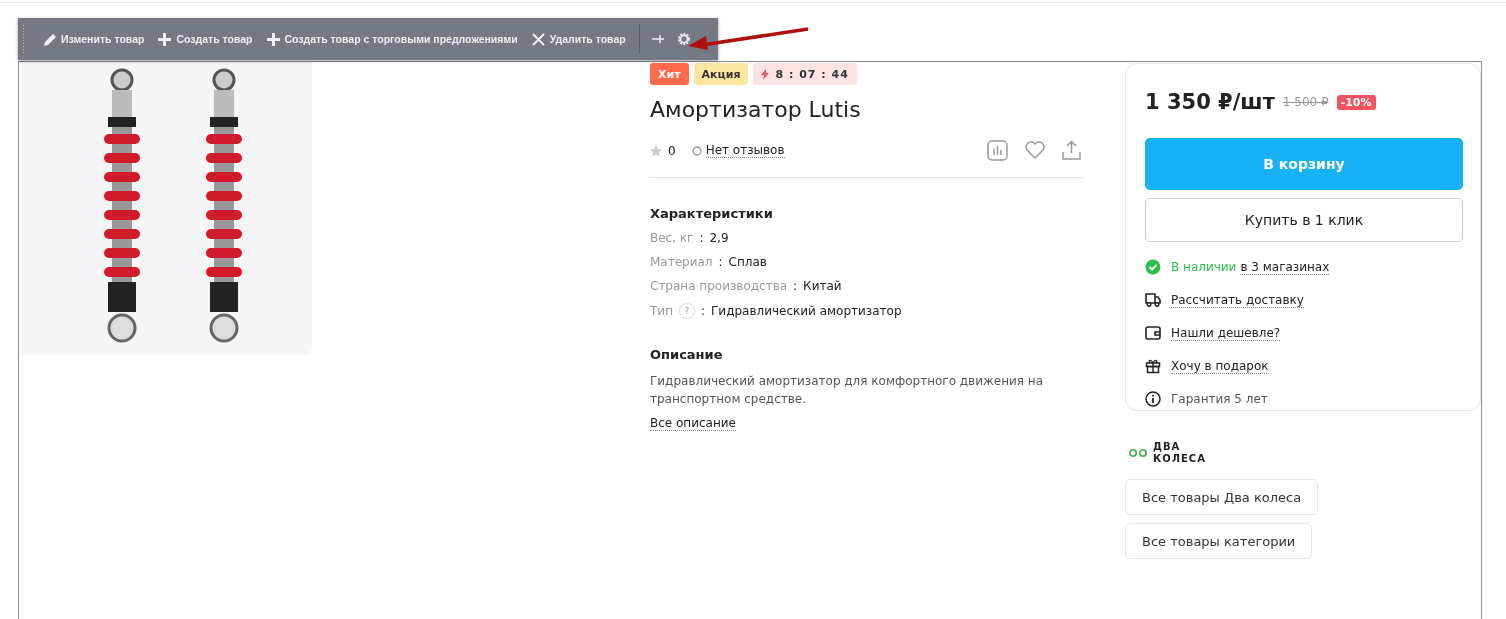 The image size is (1506, 619). I want to click on info-link: Хочу в подарок, so click(1220, 366).